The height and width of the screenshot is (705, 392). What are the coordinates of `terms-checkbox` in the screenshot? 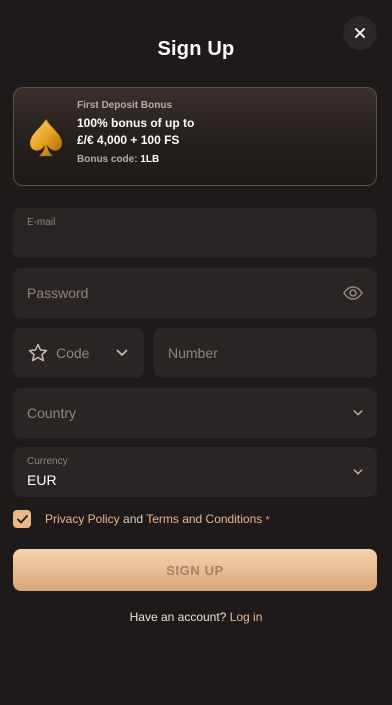 It's located at (22, 519).